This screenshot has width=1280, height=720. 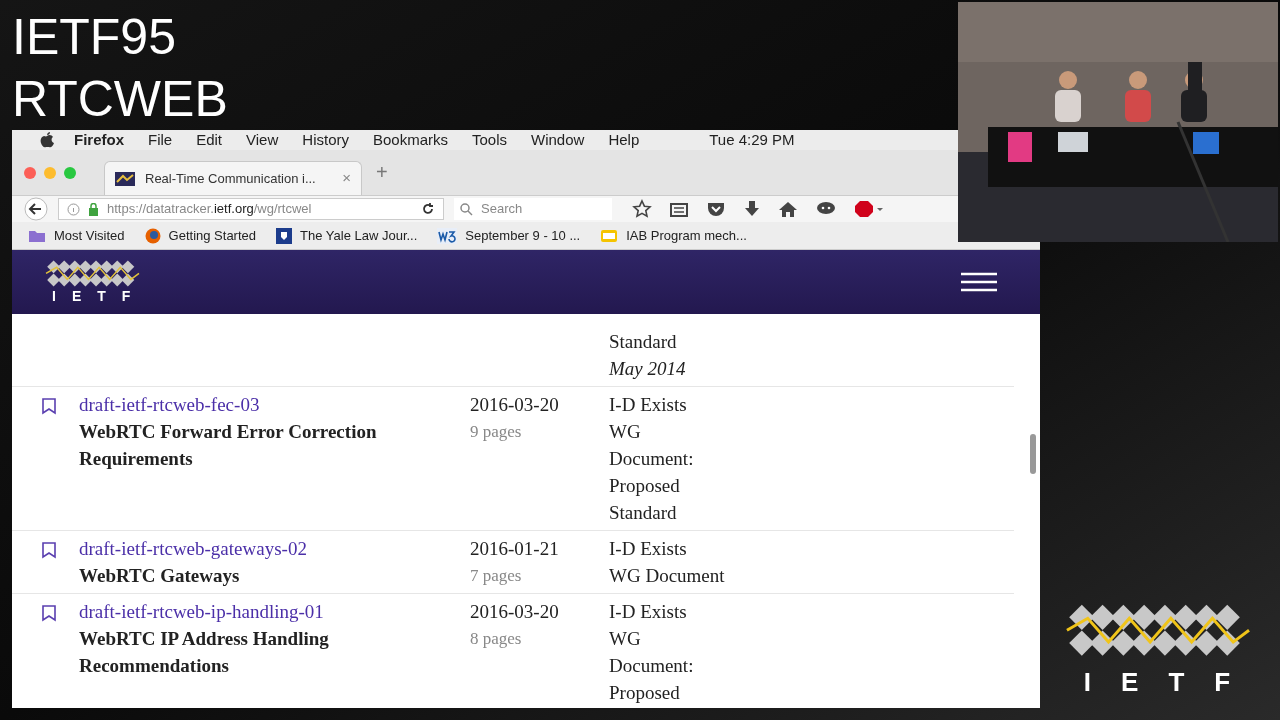 I want to click on lock-icon, so click(x=93, y=209).